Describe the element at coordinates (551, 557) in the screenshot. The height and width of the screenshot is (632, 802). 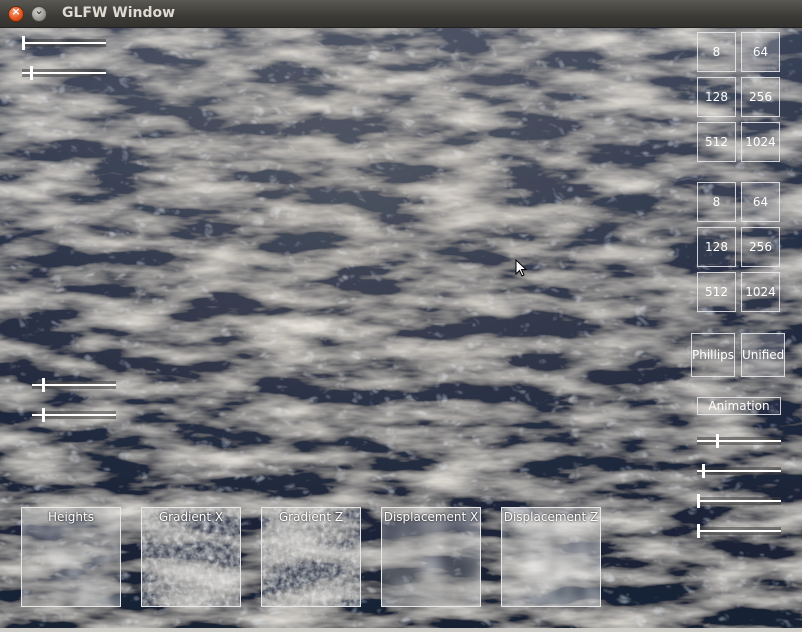
I see `thumbnail-displacement-z: Displacement Z` at that location.